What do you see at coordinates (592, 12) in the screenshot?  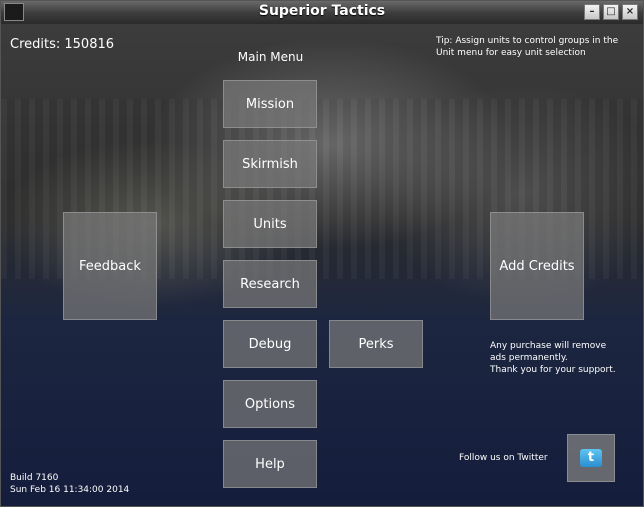 I see `minimize-button: –` at bounding box center [592, 12].